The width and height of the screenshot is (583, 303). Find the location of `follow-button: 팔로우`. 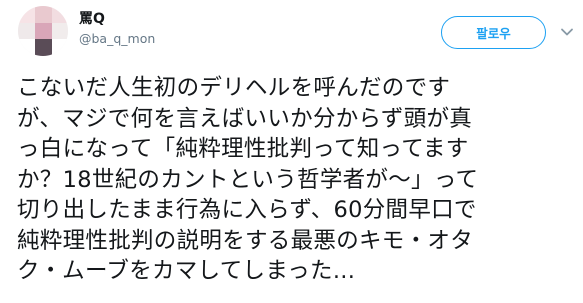

follow-button: 팔로우 is located at coordinates (493, 32).